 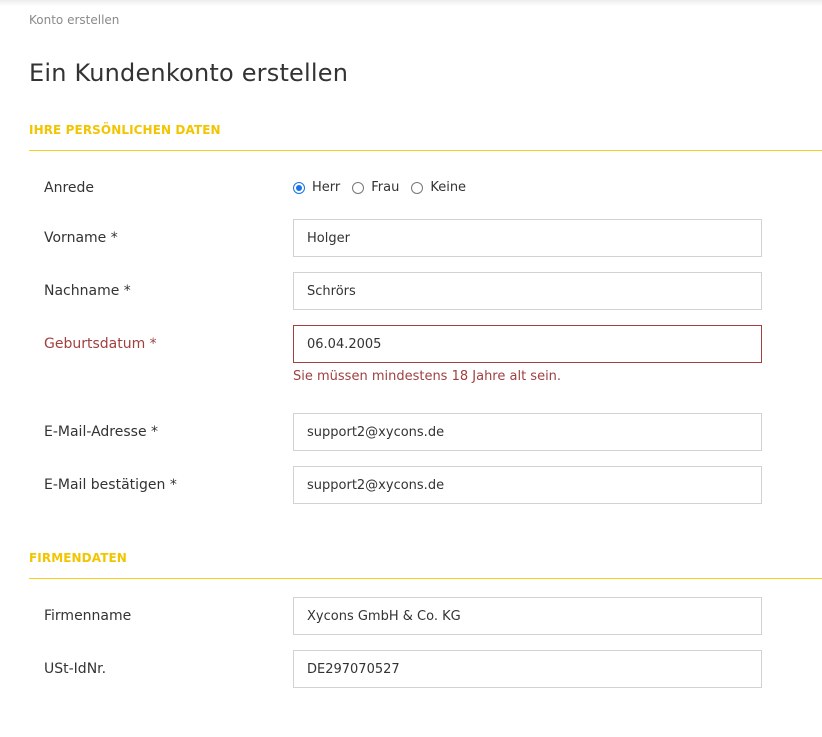 I want to click on salutation-option-frau: Frau, so click(x=375, y=187).